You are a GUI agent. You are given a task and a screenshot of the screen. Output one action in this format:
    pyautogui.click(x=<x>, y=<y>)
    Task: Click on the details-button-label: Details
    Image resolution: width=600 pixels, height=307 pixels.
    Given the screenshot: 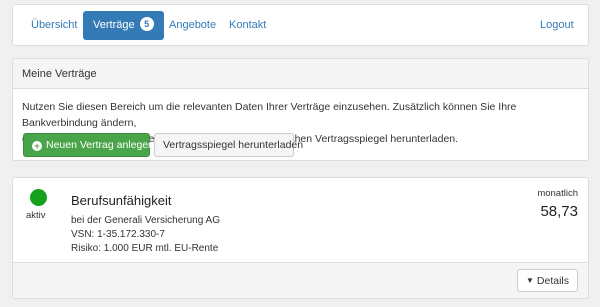 What is the action you would take?
    pyautogui.click(x=552, y=281)
    